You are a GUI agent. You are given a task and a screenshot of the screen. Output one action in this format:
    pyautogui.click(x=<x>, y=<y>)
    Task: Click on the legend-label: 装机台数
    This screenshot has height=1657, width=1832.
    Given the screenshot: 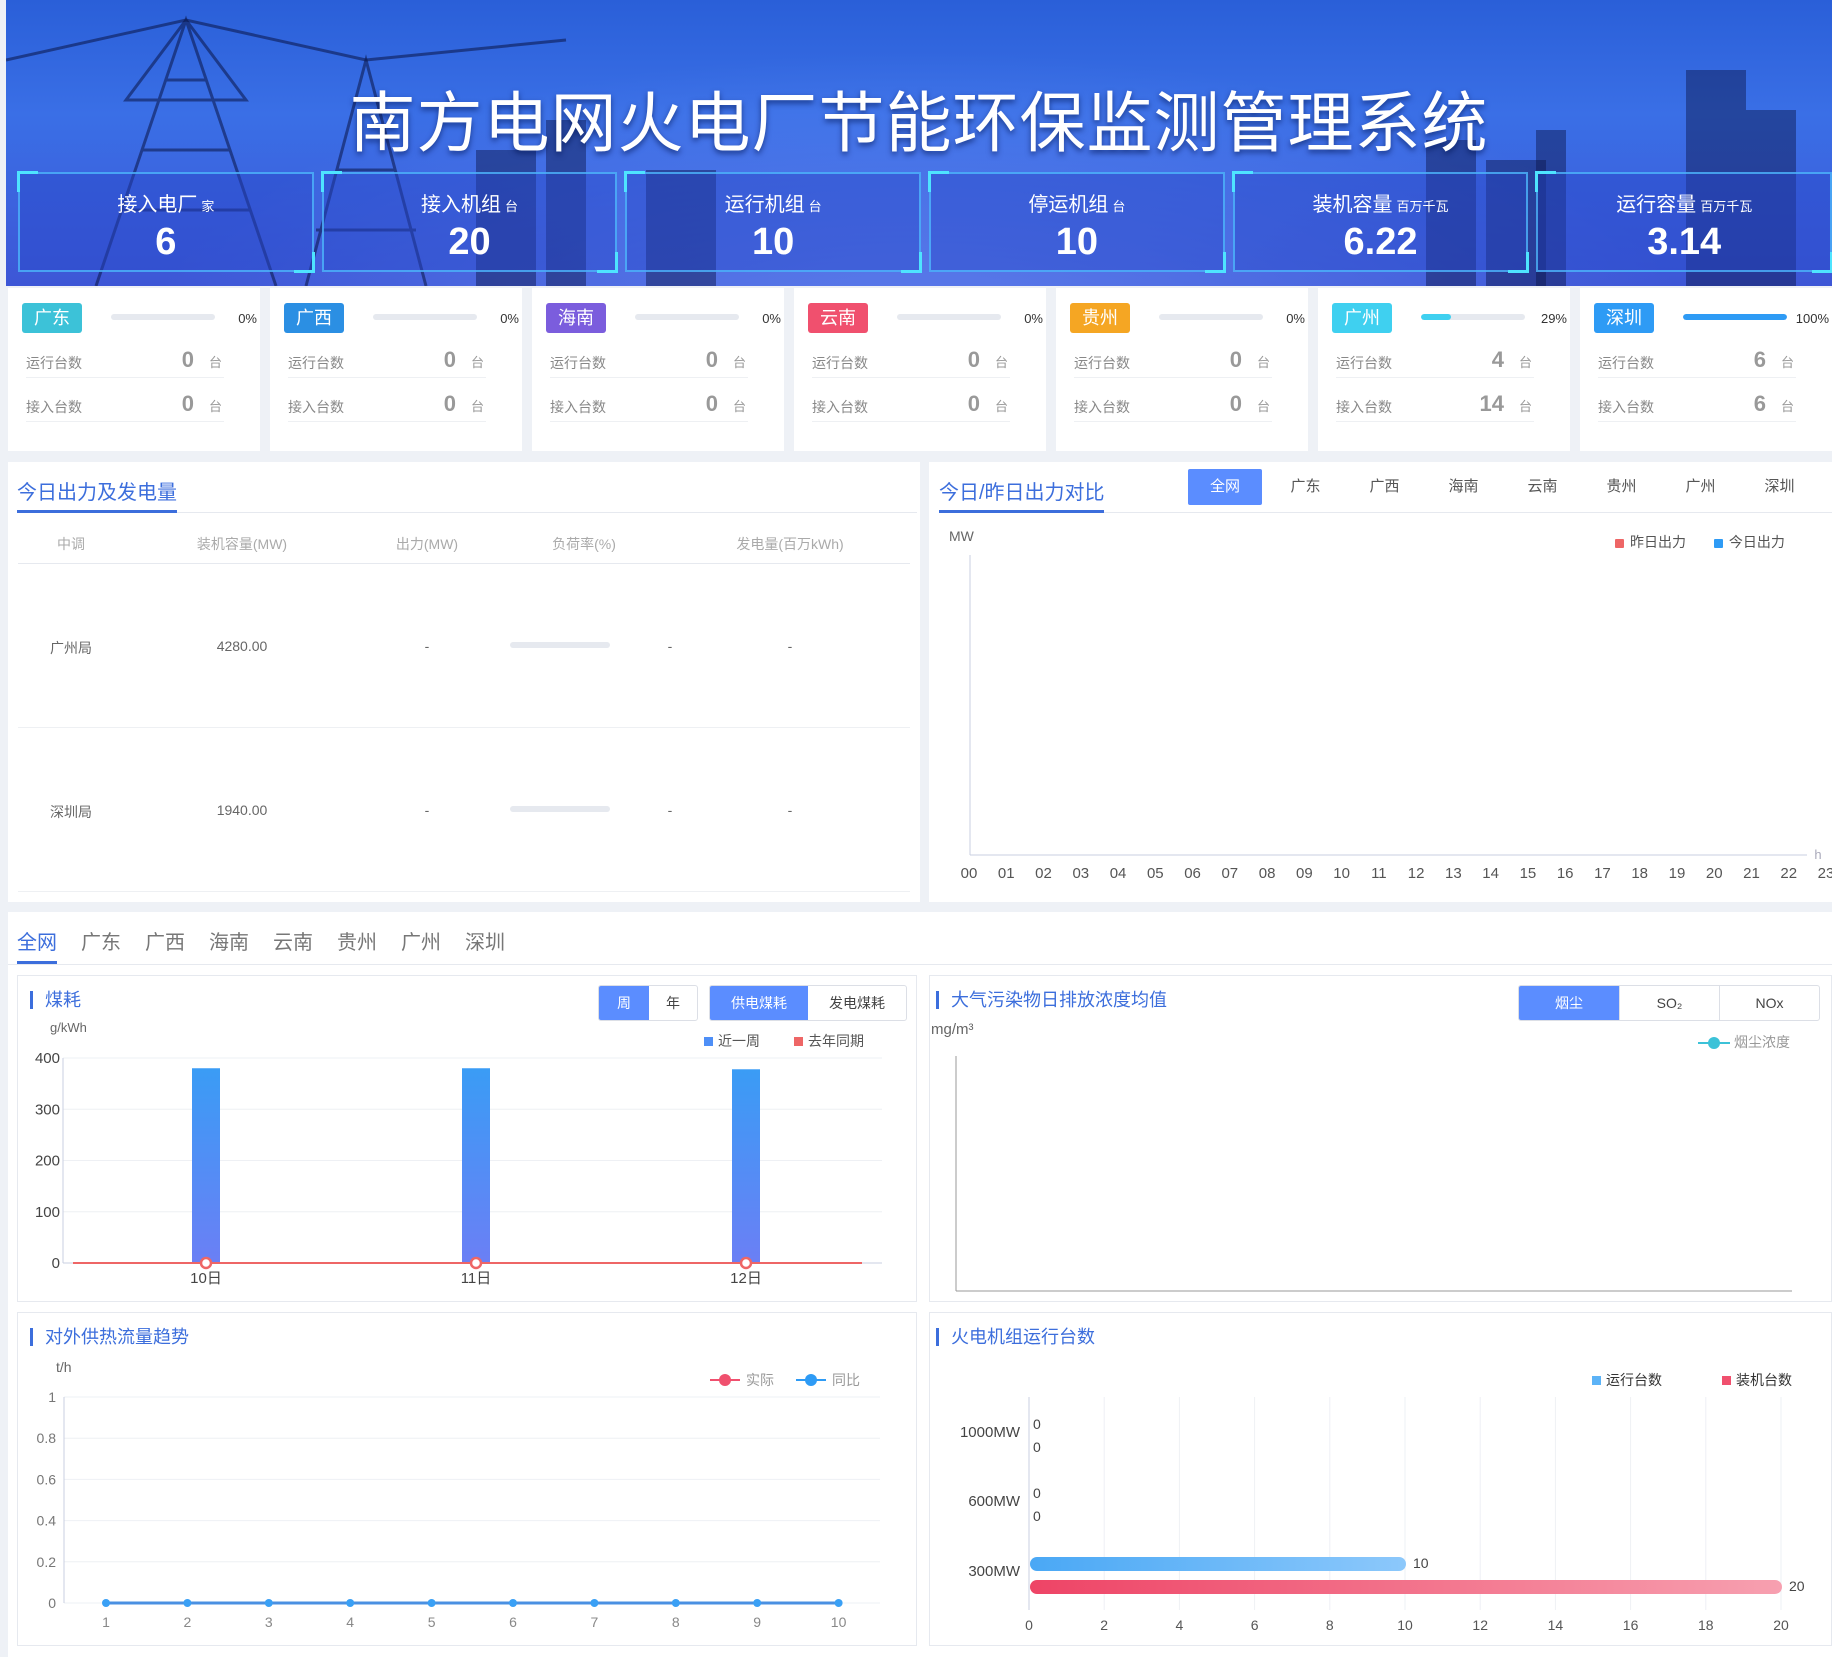 What is the action you would take?
    pyautogui.click(x=1764, y=1380)
    